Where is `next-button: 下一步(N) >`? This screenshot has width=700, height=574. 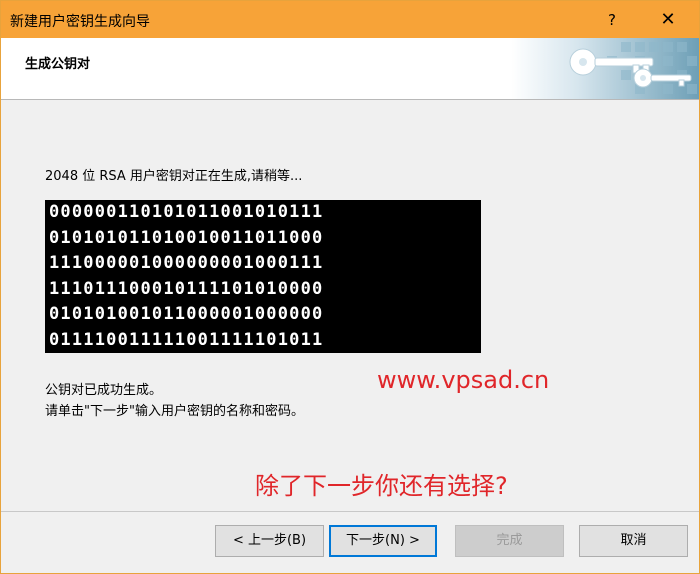 next-button: 下一步(N) > is located at coordinates (383, 541).